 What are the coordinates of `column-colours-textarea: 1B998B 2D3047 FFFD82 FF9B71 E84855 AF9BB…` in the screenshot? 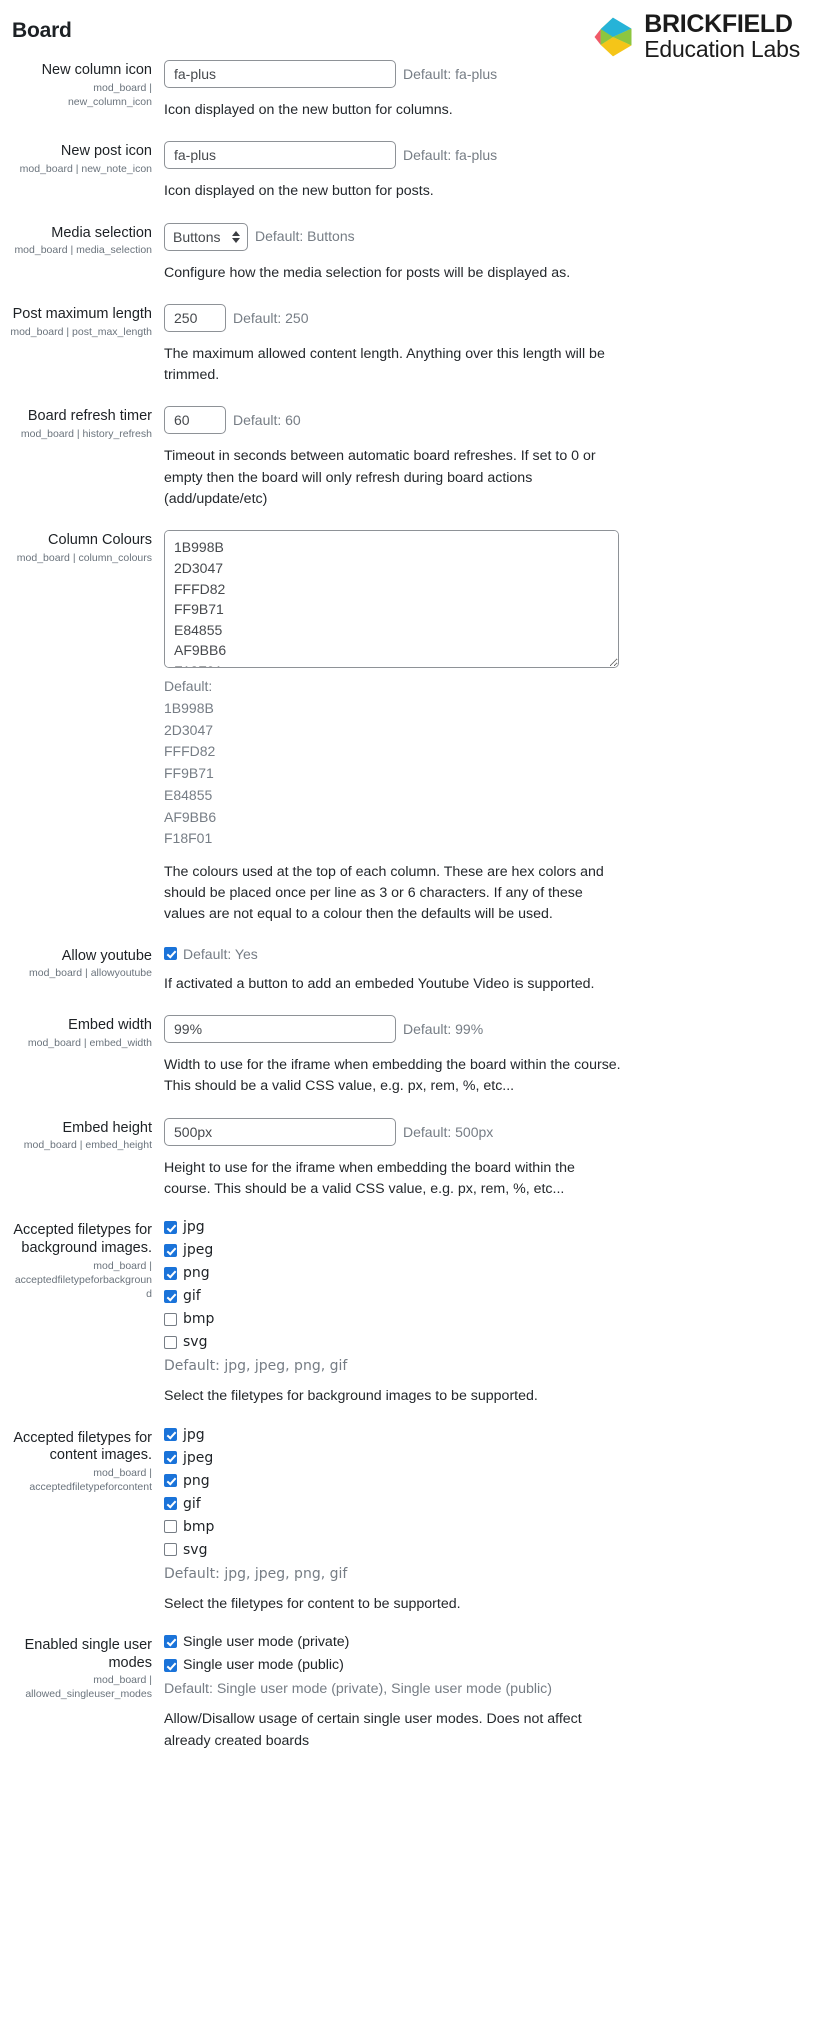 It's located at (391, 599).